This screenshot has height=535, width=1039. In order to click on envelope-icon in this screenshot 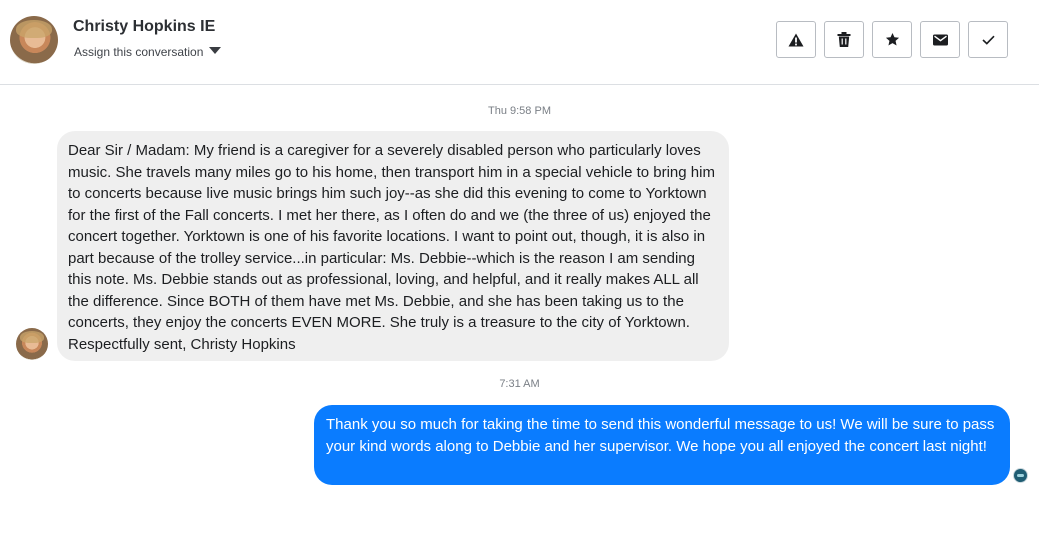, I will do `click(940, 39)`.